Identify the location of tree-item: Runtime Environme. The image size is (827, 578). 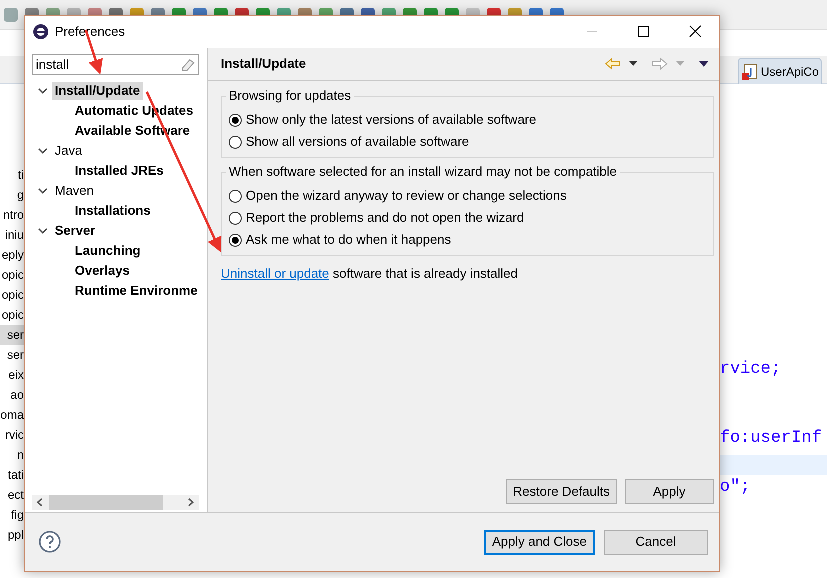
(135, 291).